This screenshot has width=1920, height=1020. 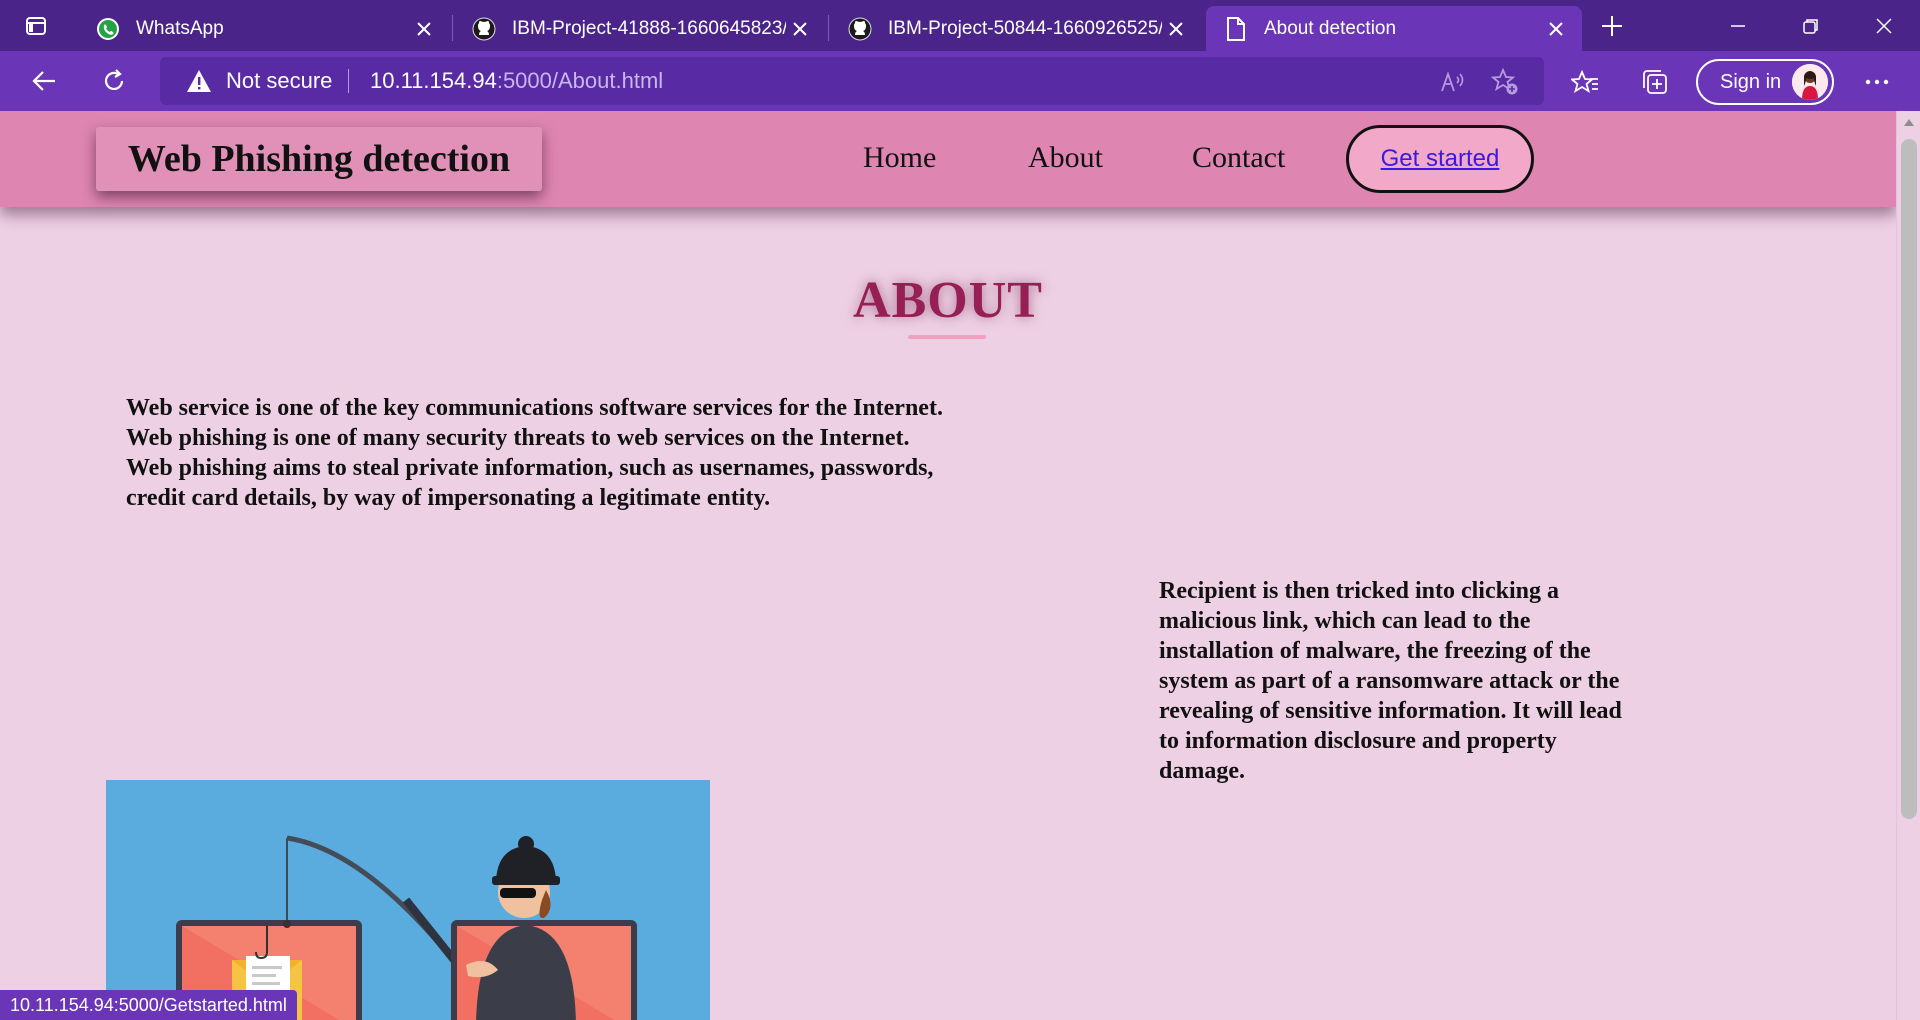 I want to click on get-started-button: Get started, so click(x=1440, y=159).